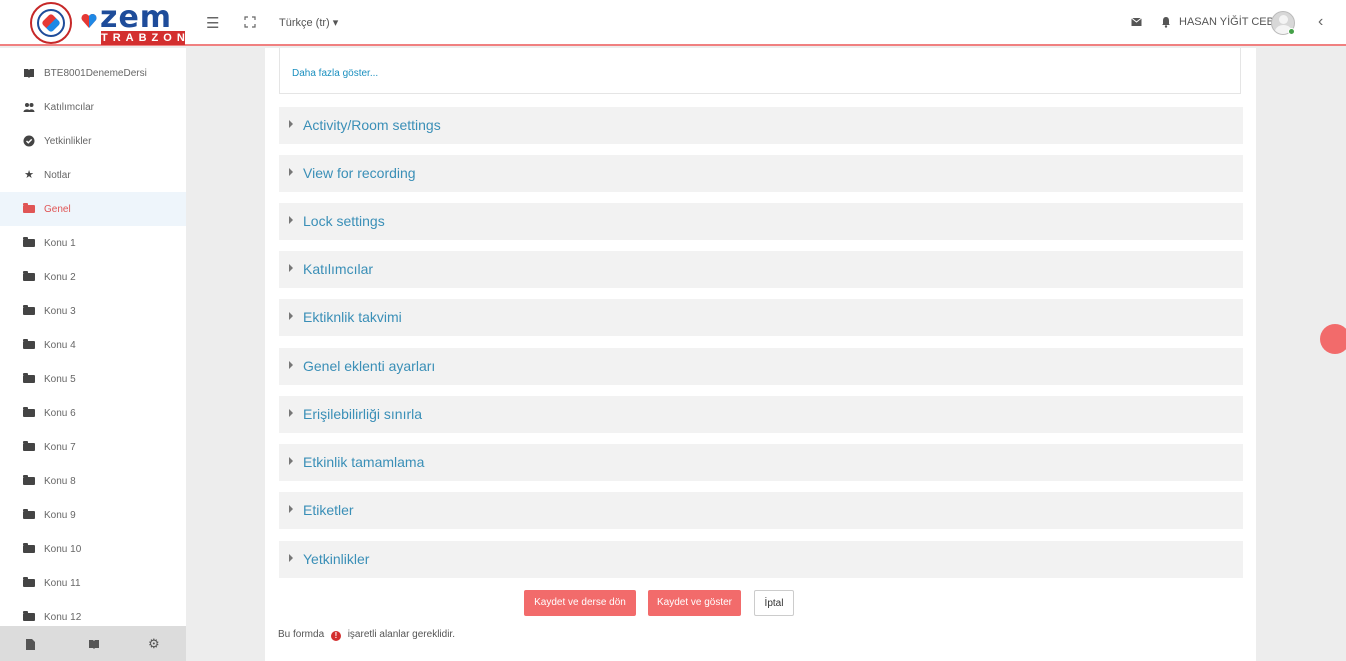 The image size is (1346, 661). Describe the element at coordinates (93, 175) in the screenshot. I see `sidebar-item-grades: ★ Notlar` at that location.